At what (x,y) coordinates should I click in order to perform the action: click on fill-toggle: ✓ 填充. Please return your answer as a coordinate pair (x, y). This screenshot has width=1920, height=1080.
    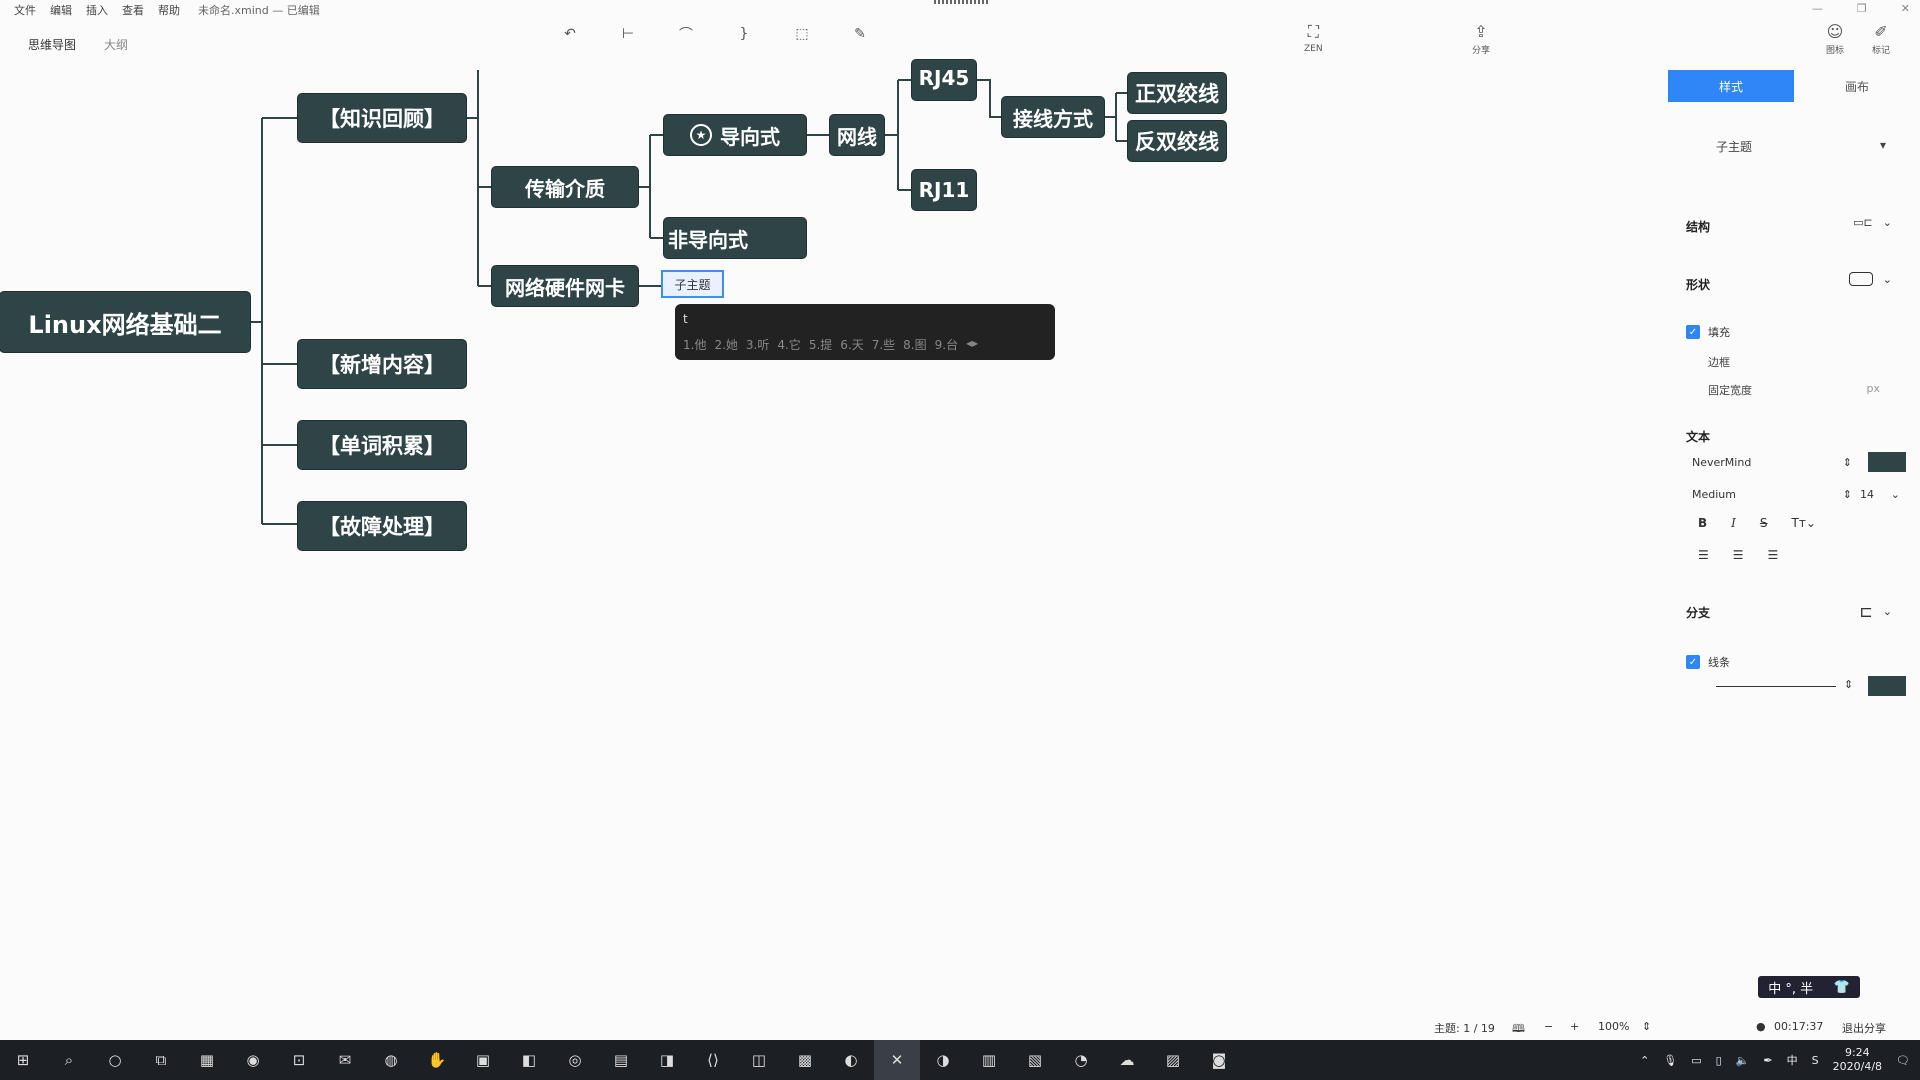
    Looking at the image, I should click on (1708, 332).